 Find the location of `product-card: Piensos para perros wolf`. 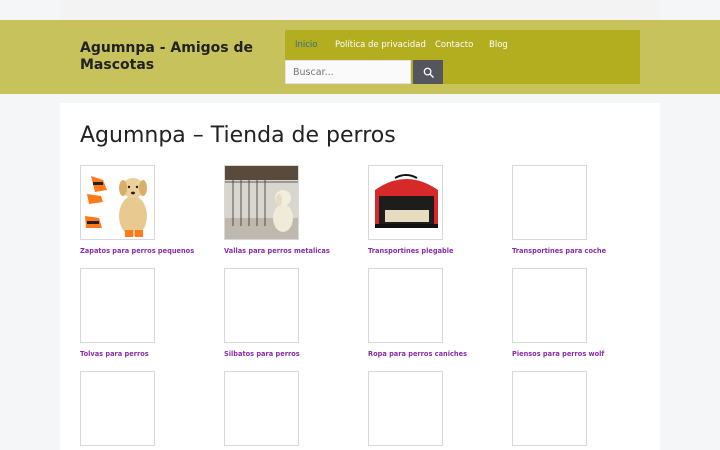

product-card: Piensos para perros wolf is located at coordinates (582, 313).